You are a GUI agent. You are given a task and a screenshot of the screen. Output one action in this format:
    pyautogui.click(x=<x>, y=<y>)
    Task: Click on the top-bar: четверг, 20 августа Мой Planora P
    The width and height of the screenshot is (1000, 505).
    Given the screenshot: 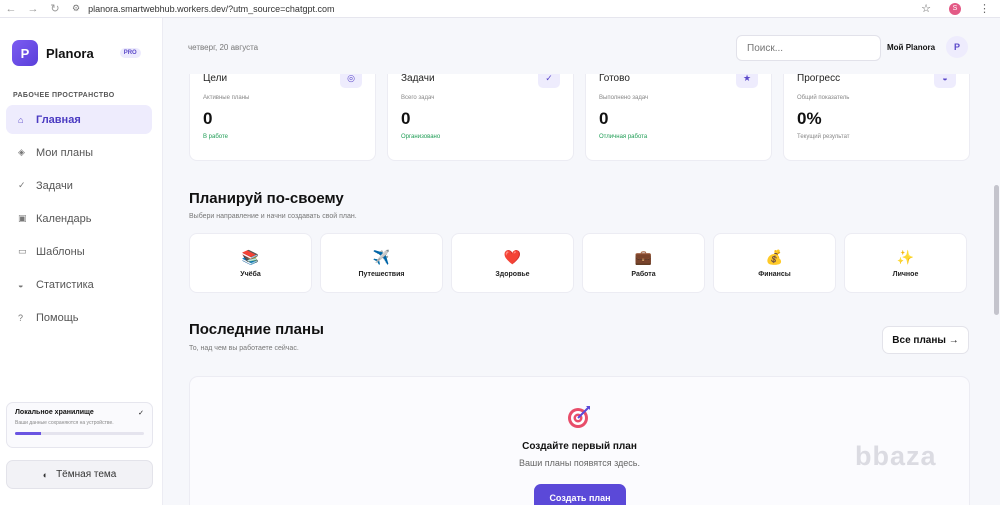 What is the action you would take?
    pyautogui.click(x=582, y=46)
    